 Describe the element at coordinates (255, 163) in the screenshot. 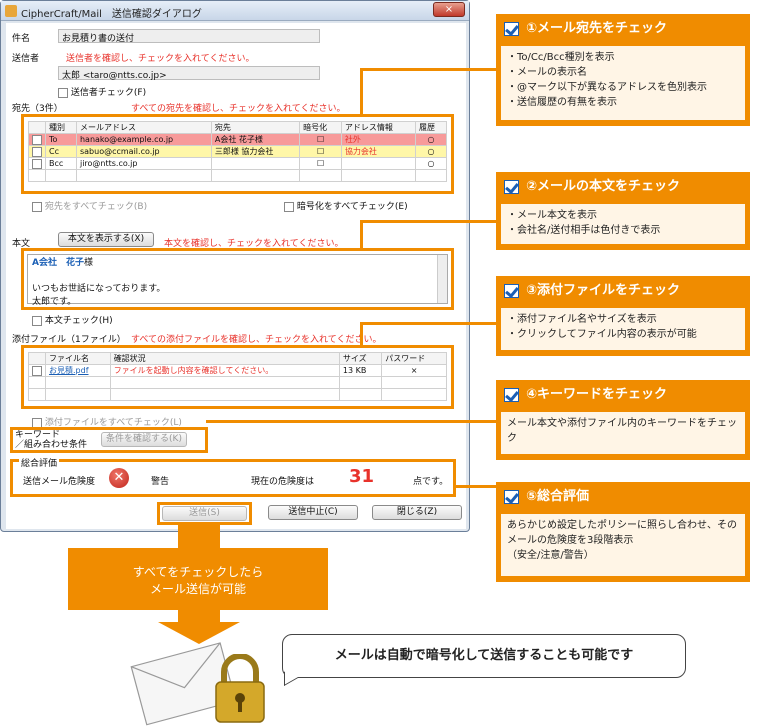

I see `recipient-name` at that location.